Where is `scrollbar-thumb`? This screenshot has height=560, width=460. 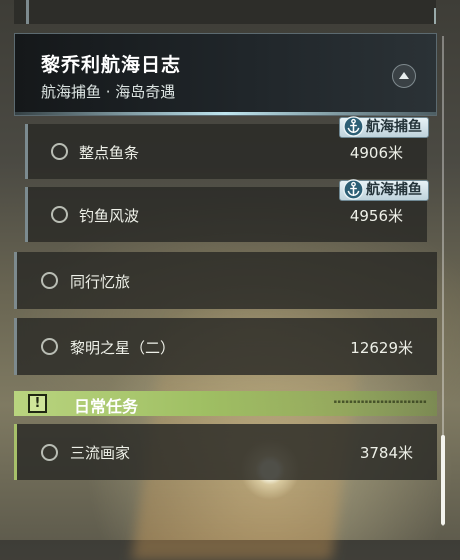
scrollbar-thumb is located at coordinates (443, 480).